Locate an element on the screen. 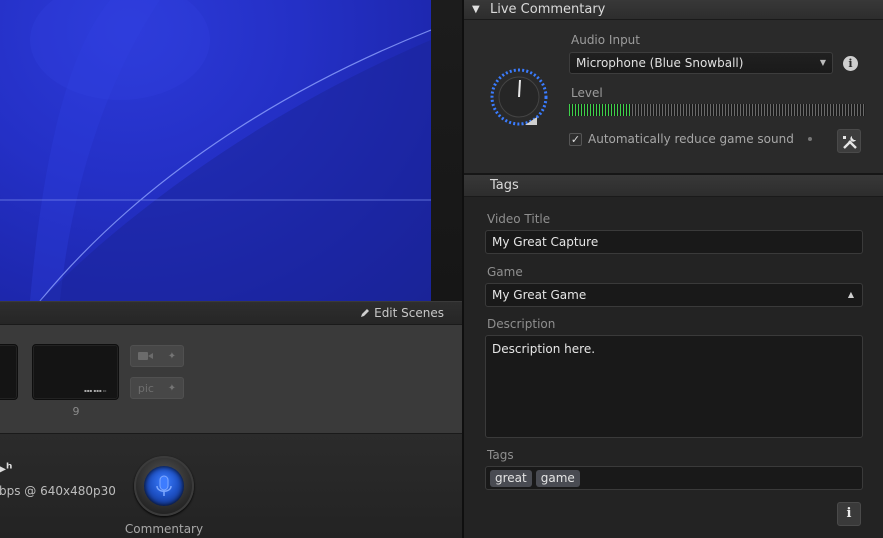 This screenshot has width=883, height=538. edit-scenes-button: Edit Scenes is located at coordinates (402, 313).